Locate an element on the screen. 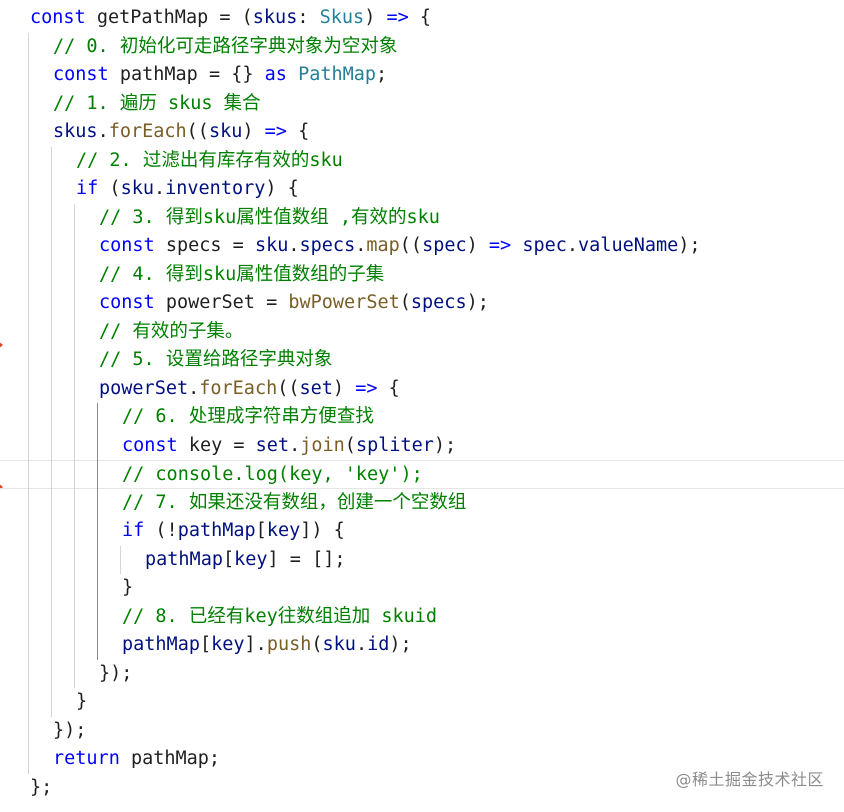  code-token: inventory is located at coordinates (215, 188).